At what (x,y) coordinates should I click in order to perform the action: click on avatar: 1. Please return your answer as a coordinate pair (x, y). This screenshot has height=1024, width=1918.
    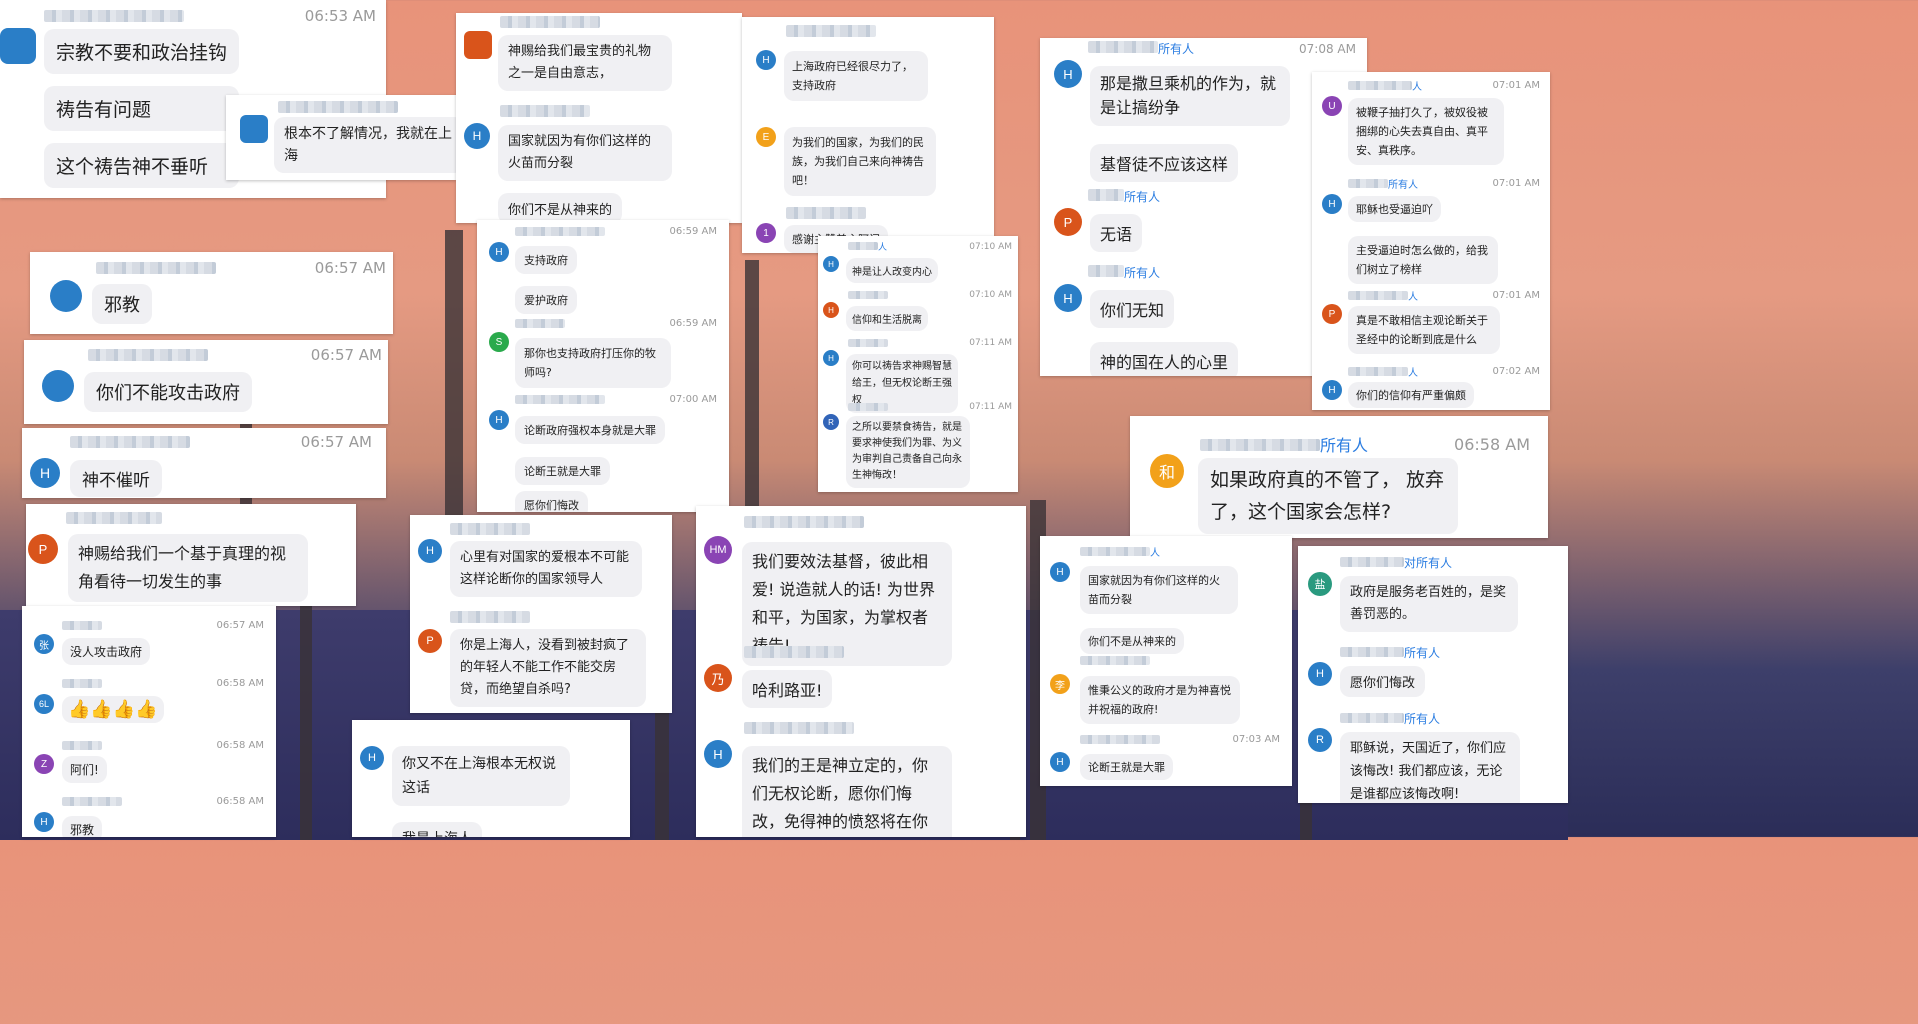
    Looking at the image, I should click on (766, 233).